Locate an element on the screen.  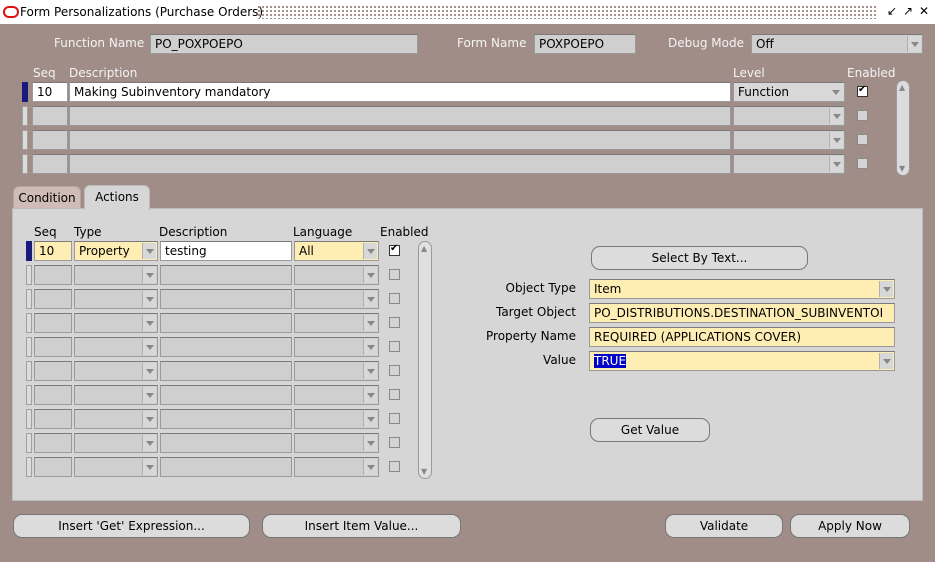
form-name-field: POXPOEPO is located at coordinates (585, 44).